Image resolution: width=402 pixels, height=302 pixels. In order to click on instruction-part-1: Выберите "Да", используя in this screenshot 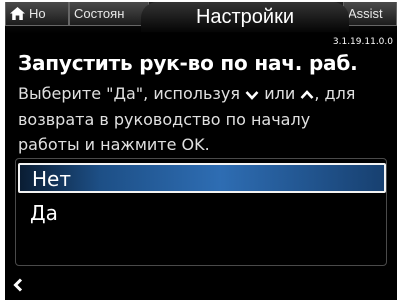, I will do `click(129, 93)`.